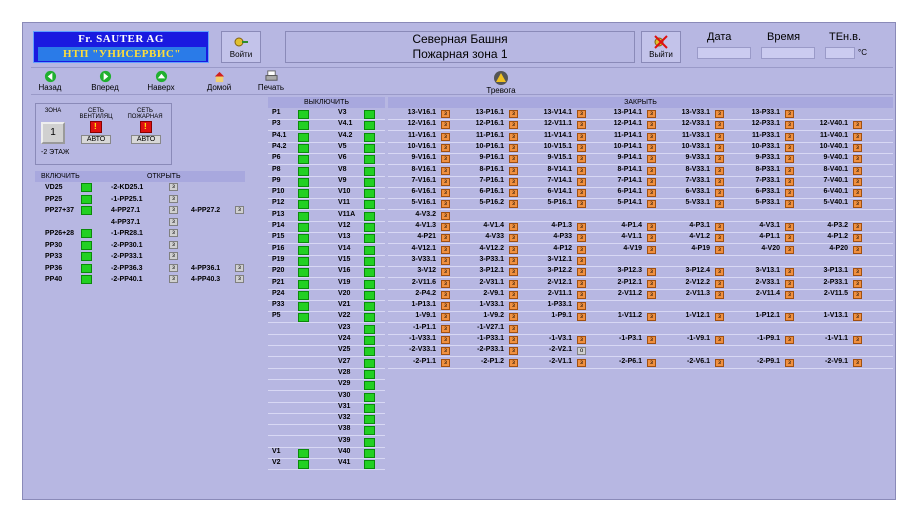  I want to click on fire-auto-button: АВТО, so click(146, 139).